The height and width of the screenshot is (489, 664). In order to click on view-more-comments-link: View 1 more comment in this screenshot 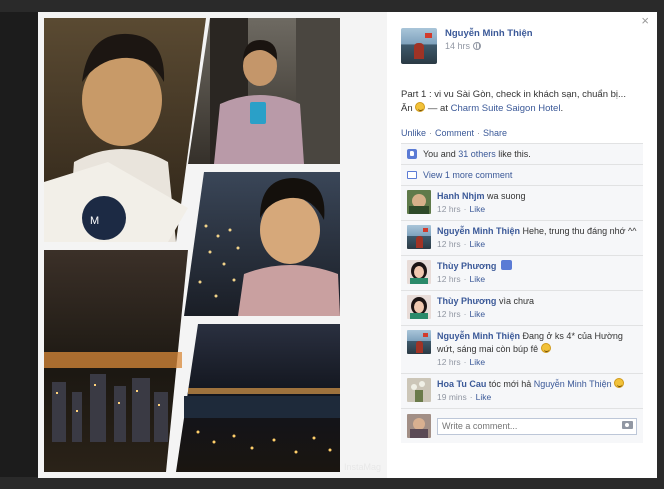, I will do `click(467, 175)`.